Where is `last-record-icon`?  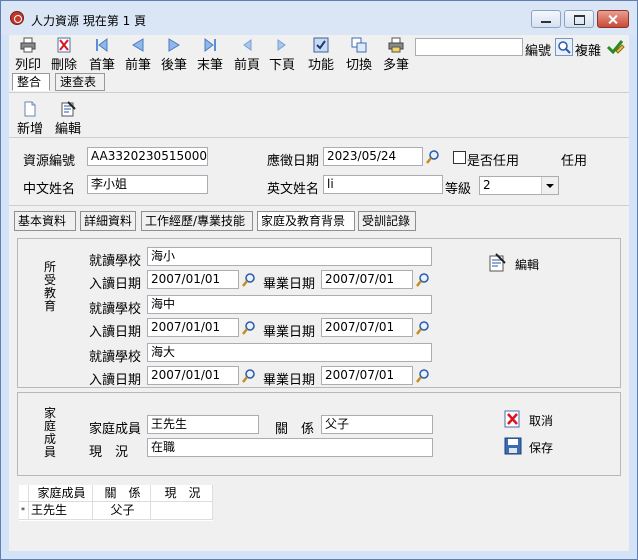
last-record-icon is located at coordinates (210, 45).